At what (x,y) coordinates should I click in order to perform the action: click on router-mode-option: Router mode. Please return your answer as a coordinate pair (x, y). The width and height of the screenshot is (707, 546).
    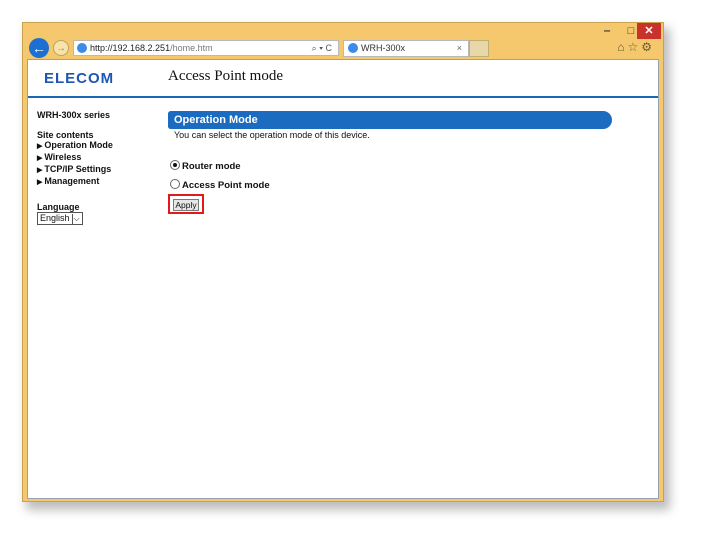
    Looking at the image, I should click on (205, 166).